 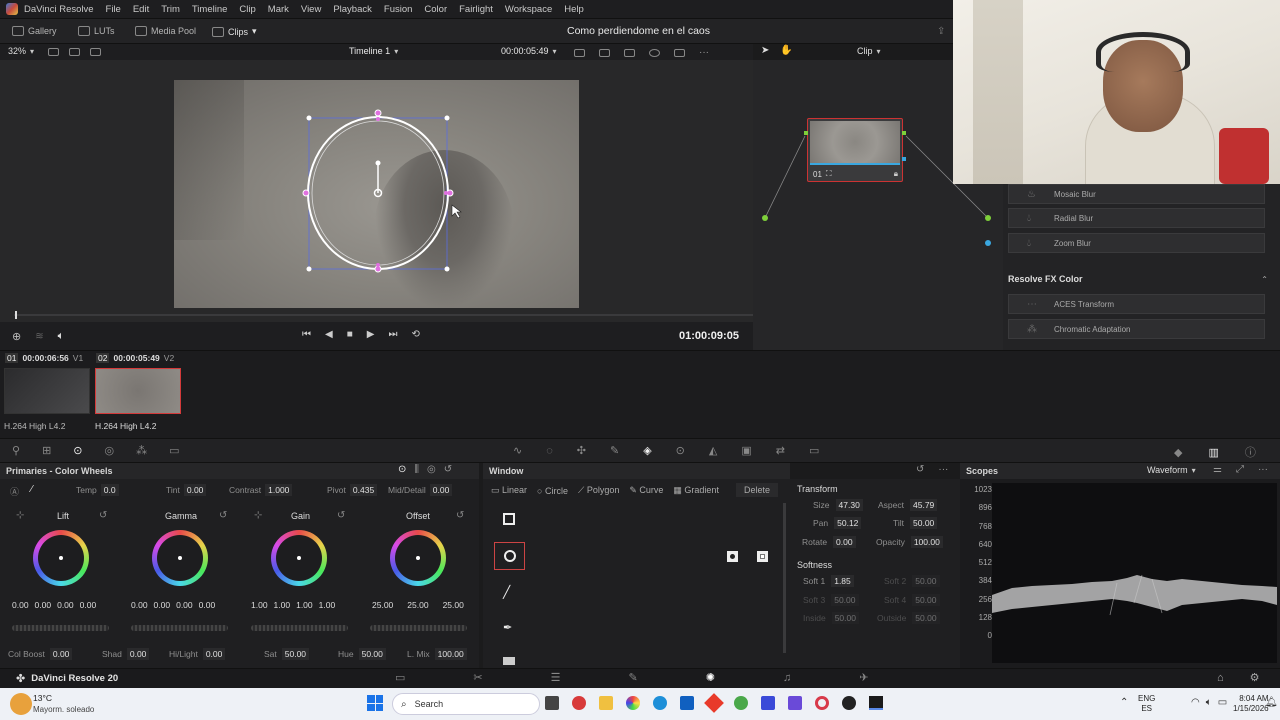 I want to click on edge-icon, so click(x=660, y=703).